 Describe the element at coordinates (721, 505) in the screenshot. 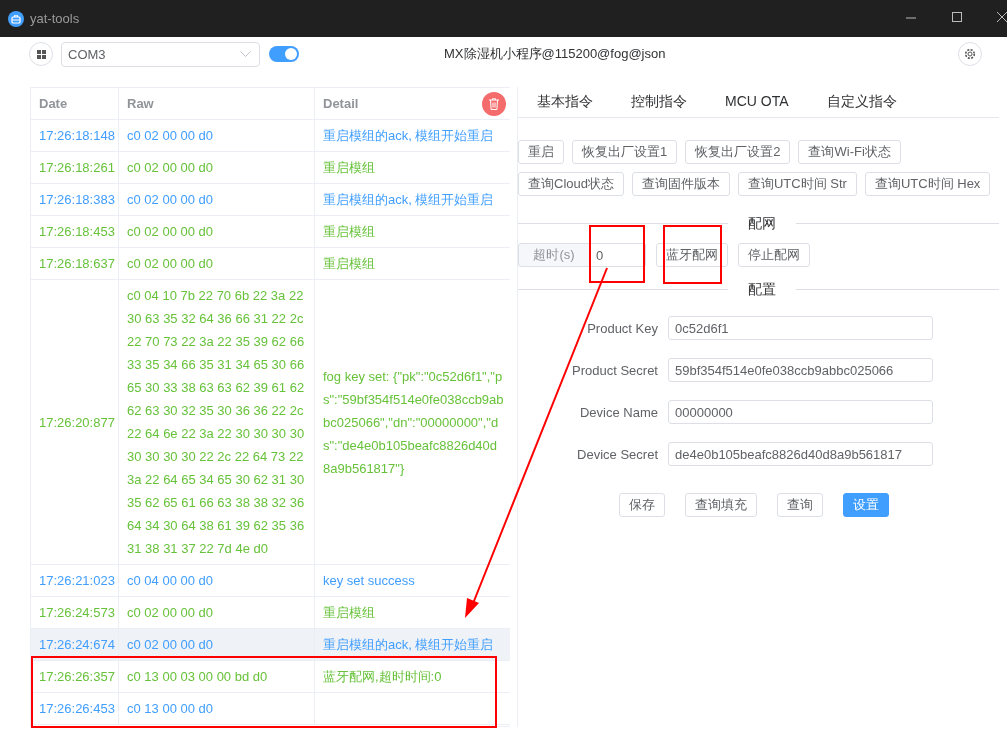

I see `form-button: 查询填充` at that location.